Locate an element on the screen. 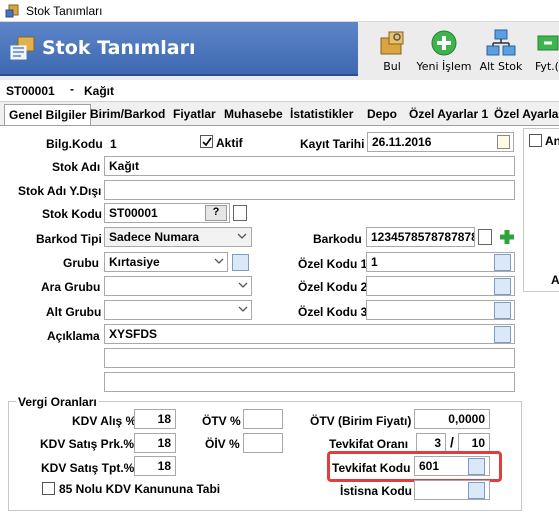  tevkifat-orani-den-field: 10 is located at coordinates (474, 443).